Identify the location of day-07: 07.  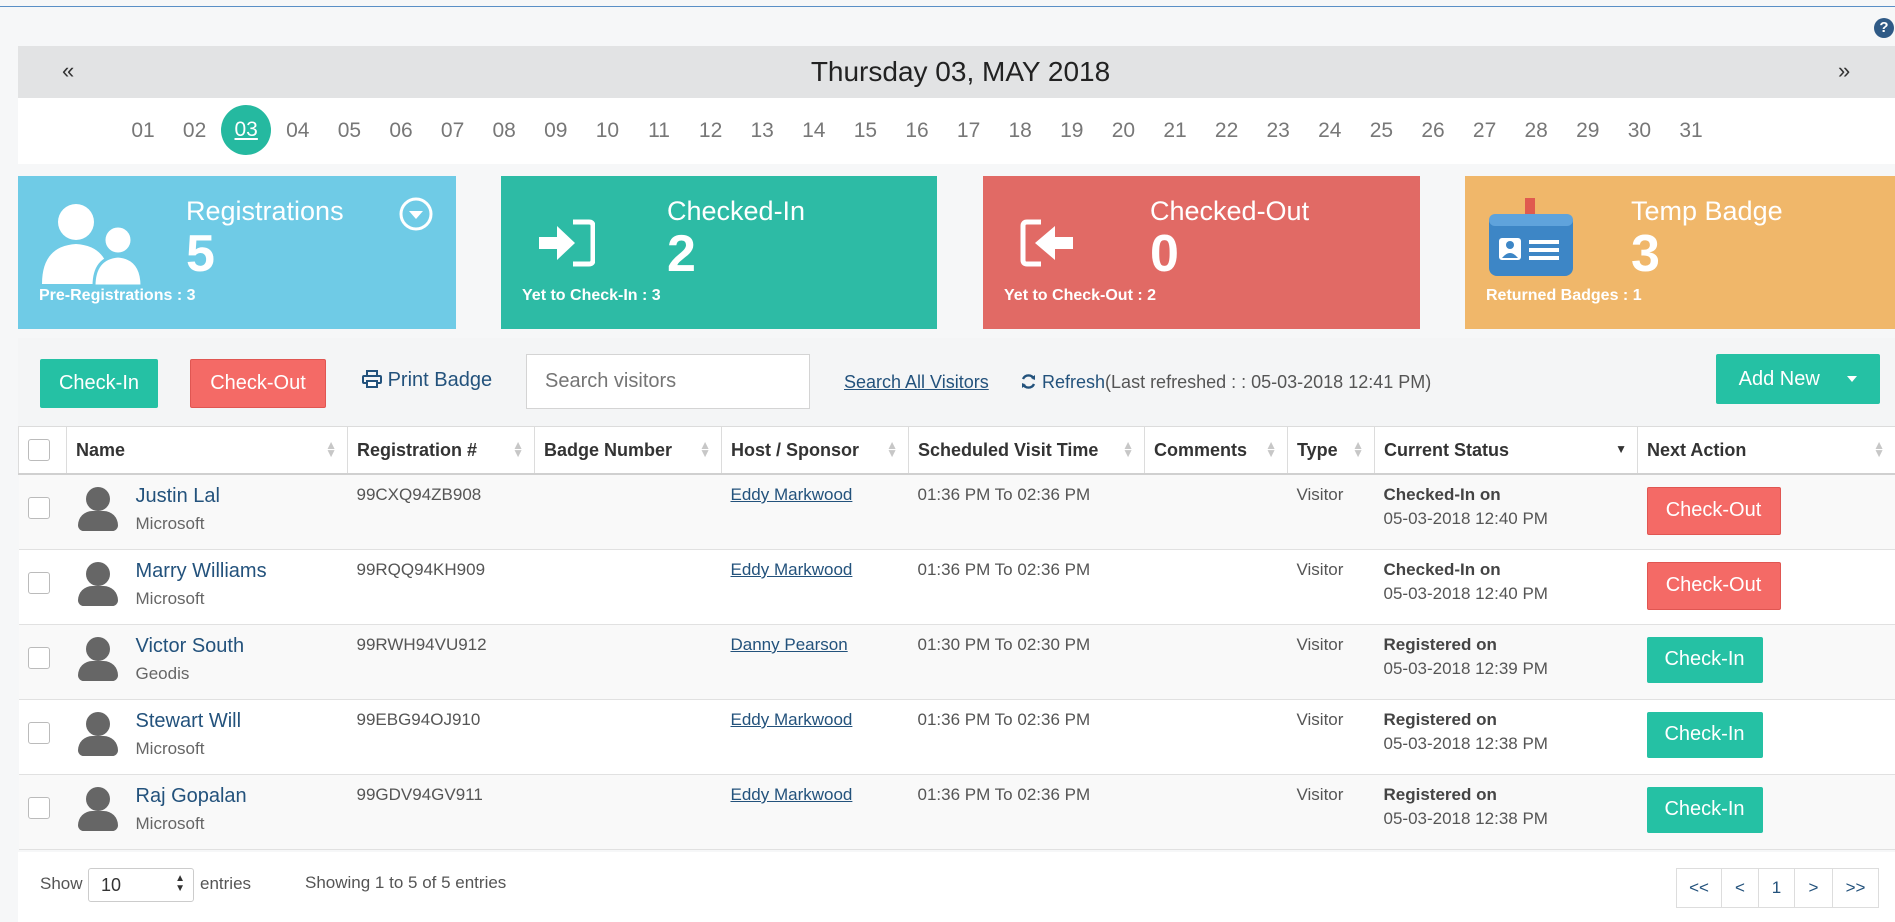
(453, 131).